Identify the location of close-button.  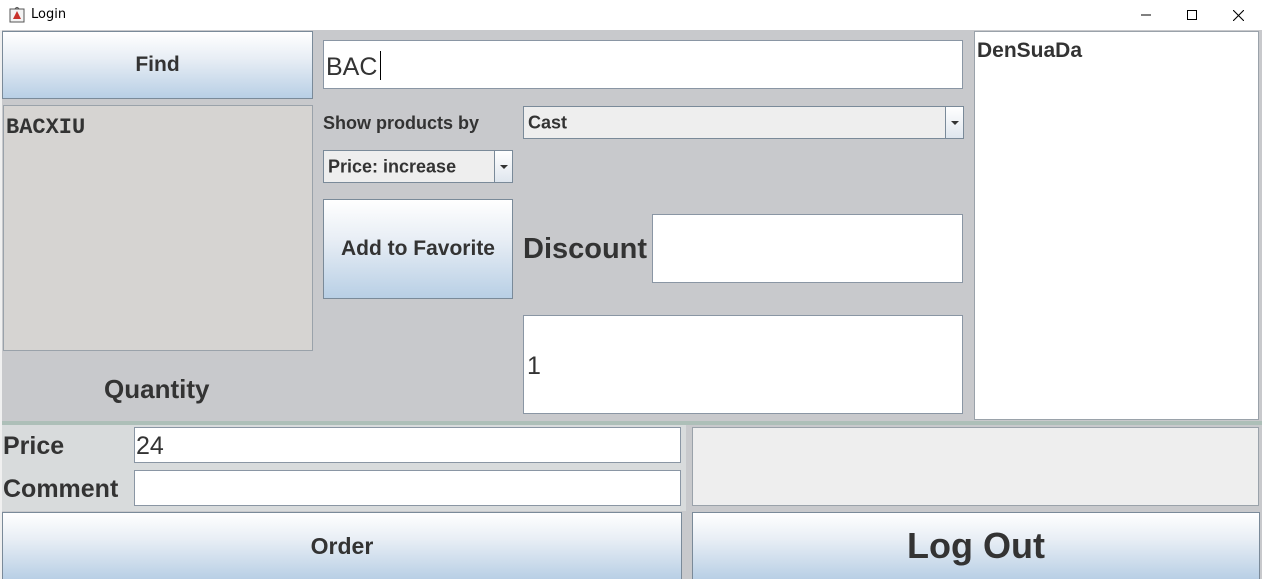
(1238, 15).